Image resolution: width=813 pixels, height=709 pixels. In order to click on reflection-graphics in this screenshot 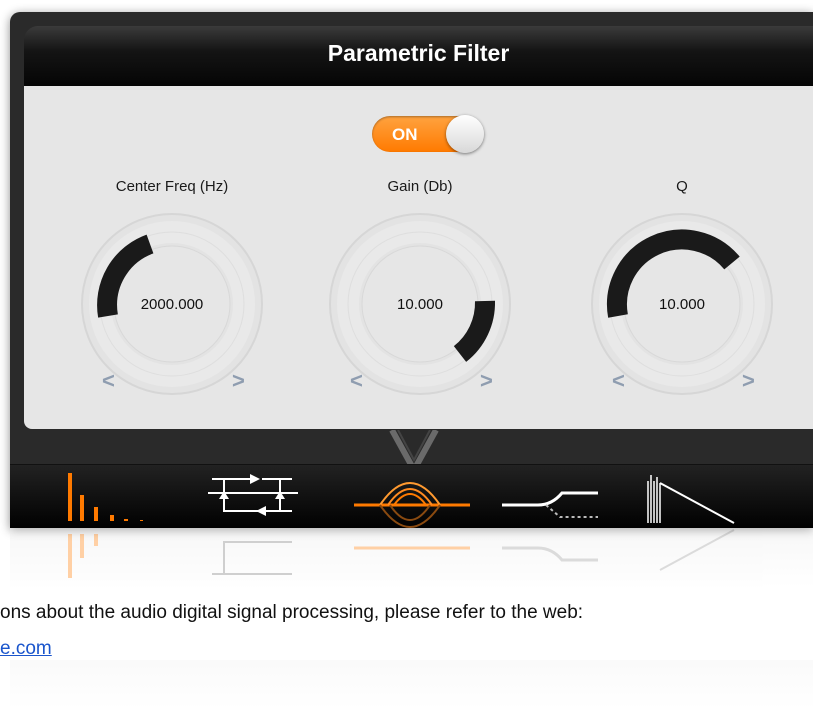, I will do `click(401, 553)`.